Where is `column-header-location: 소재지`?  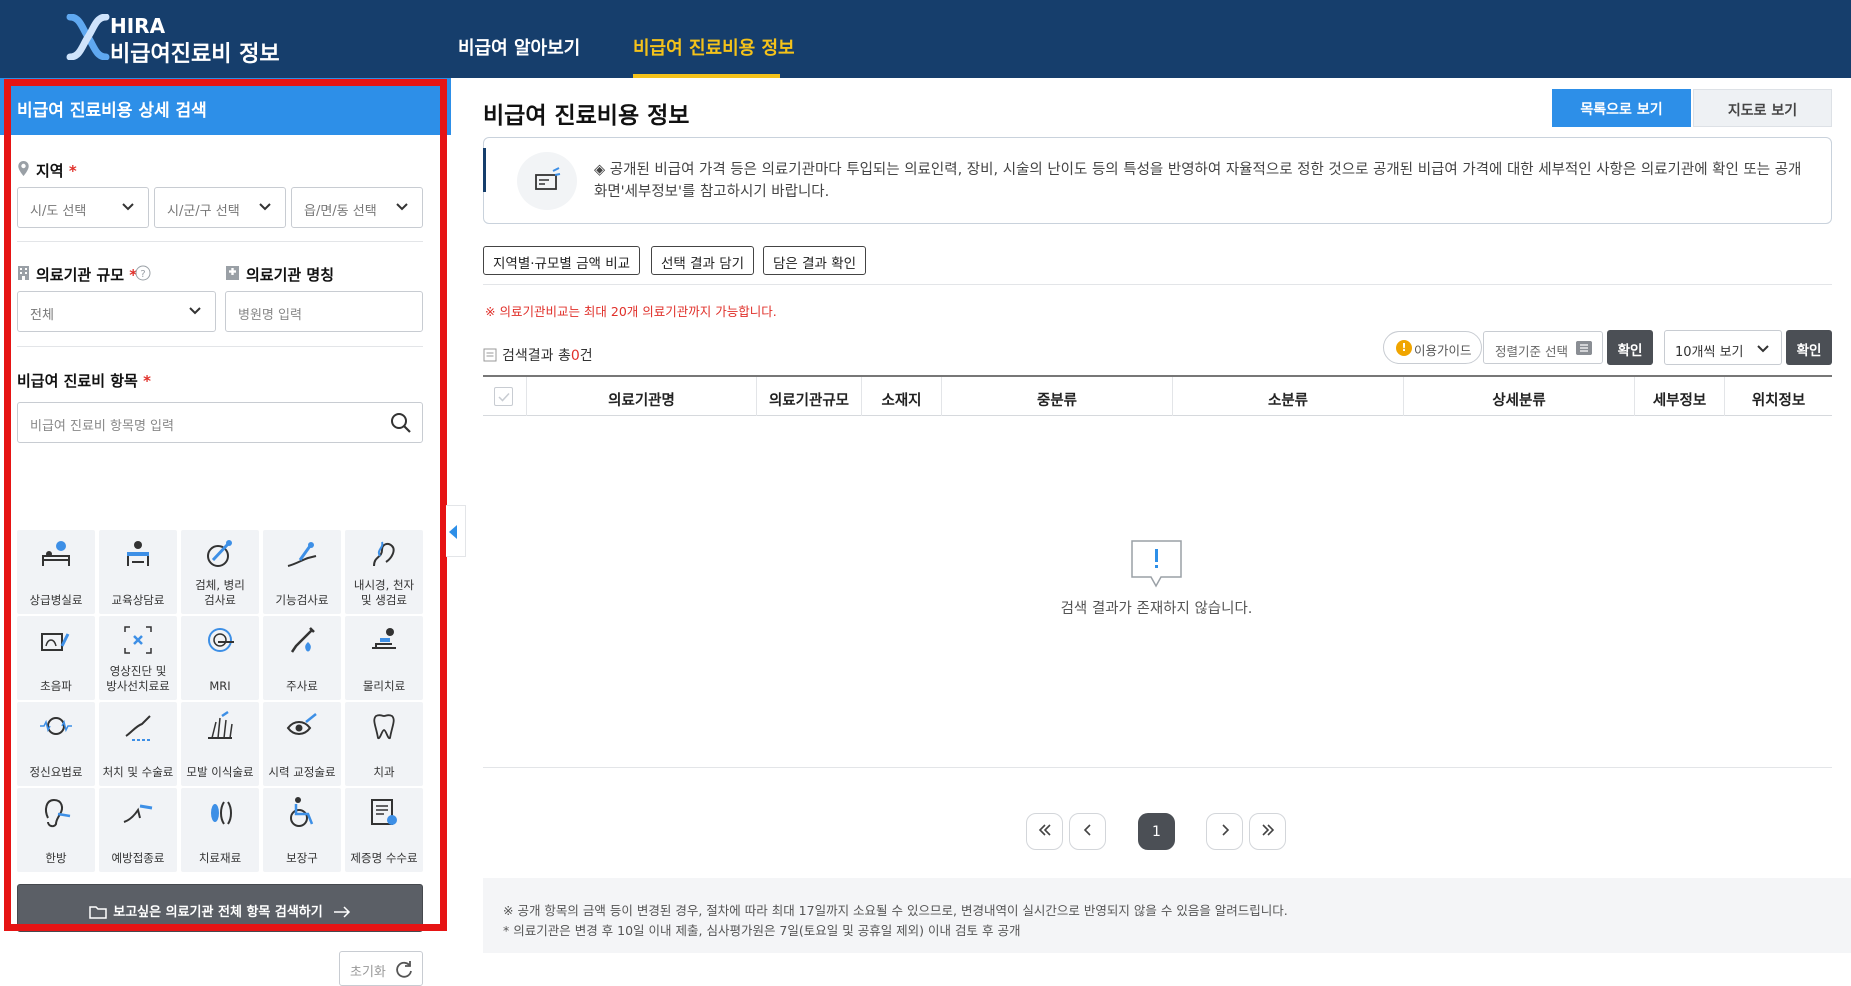 column-header-location: 소재지 is located at coordinates (901, 396).